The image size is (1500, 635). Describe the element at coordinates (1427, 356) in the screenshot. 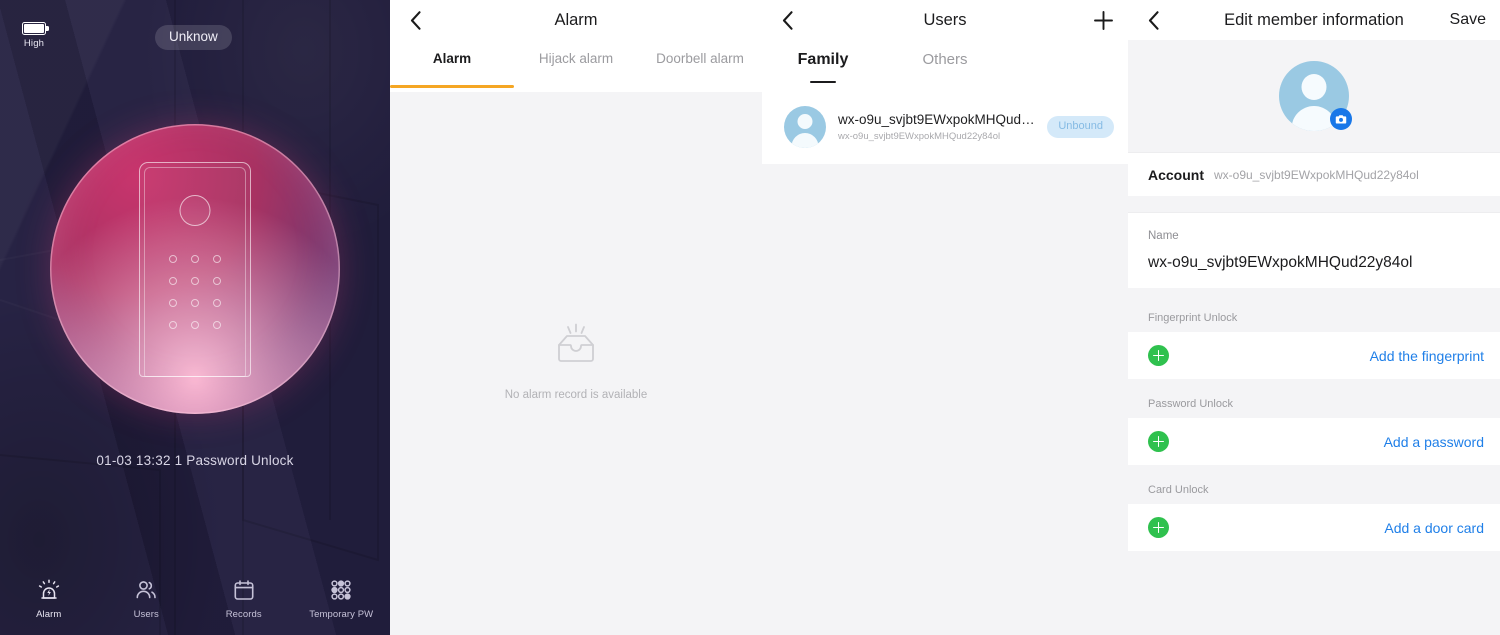

I see `add-fingerprint-link: Add the fingerprint` at that location.